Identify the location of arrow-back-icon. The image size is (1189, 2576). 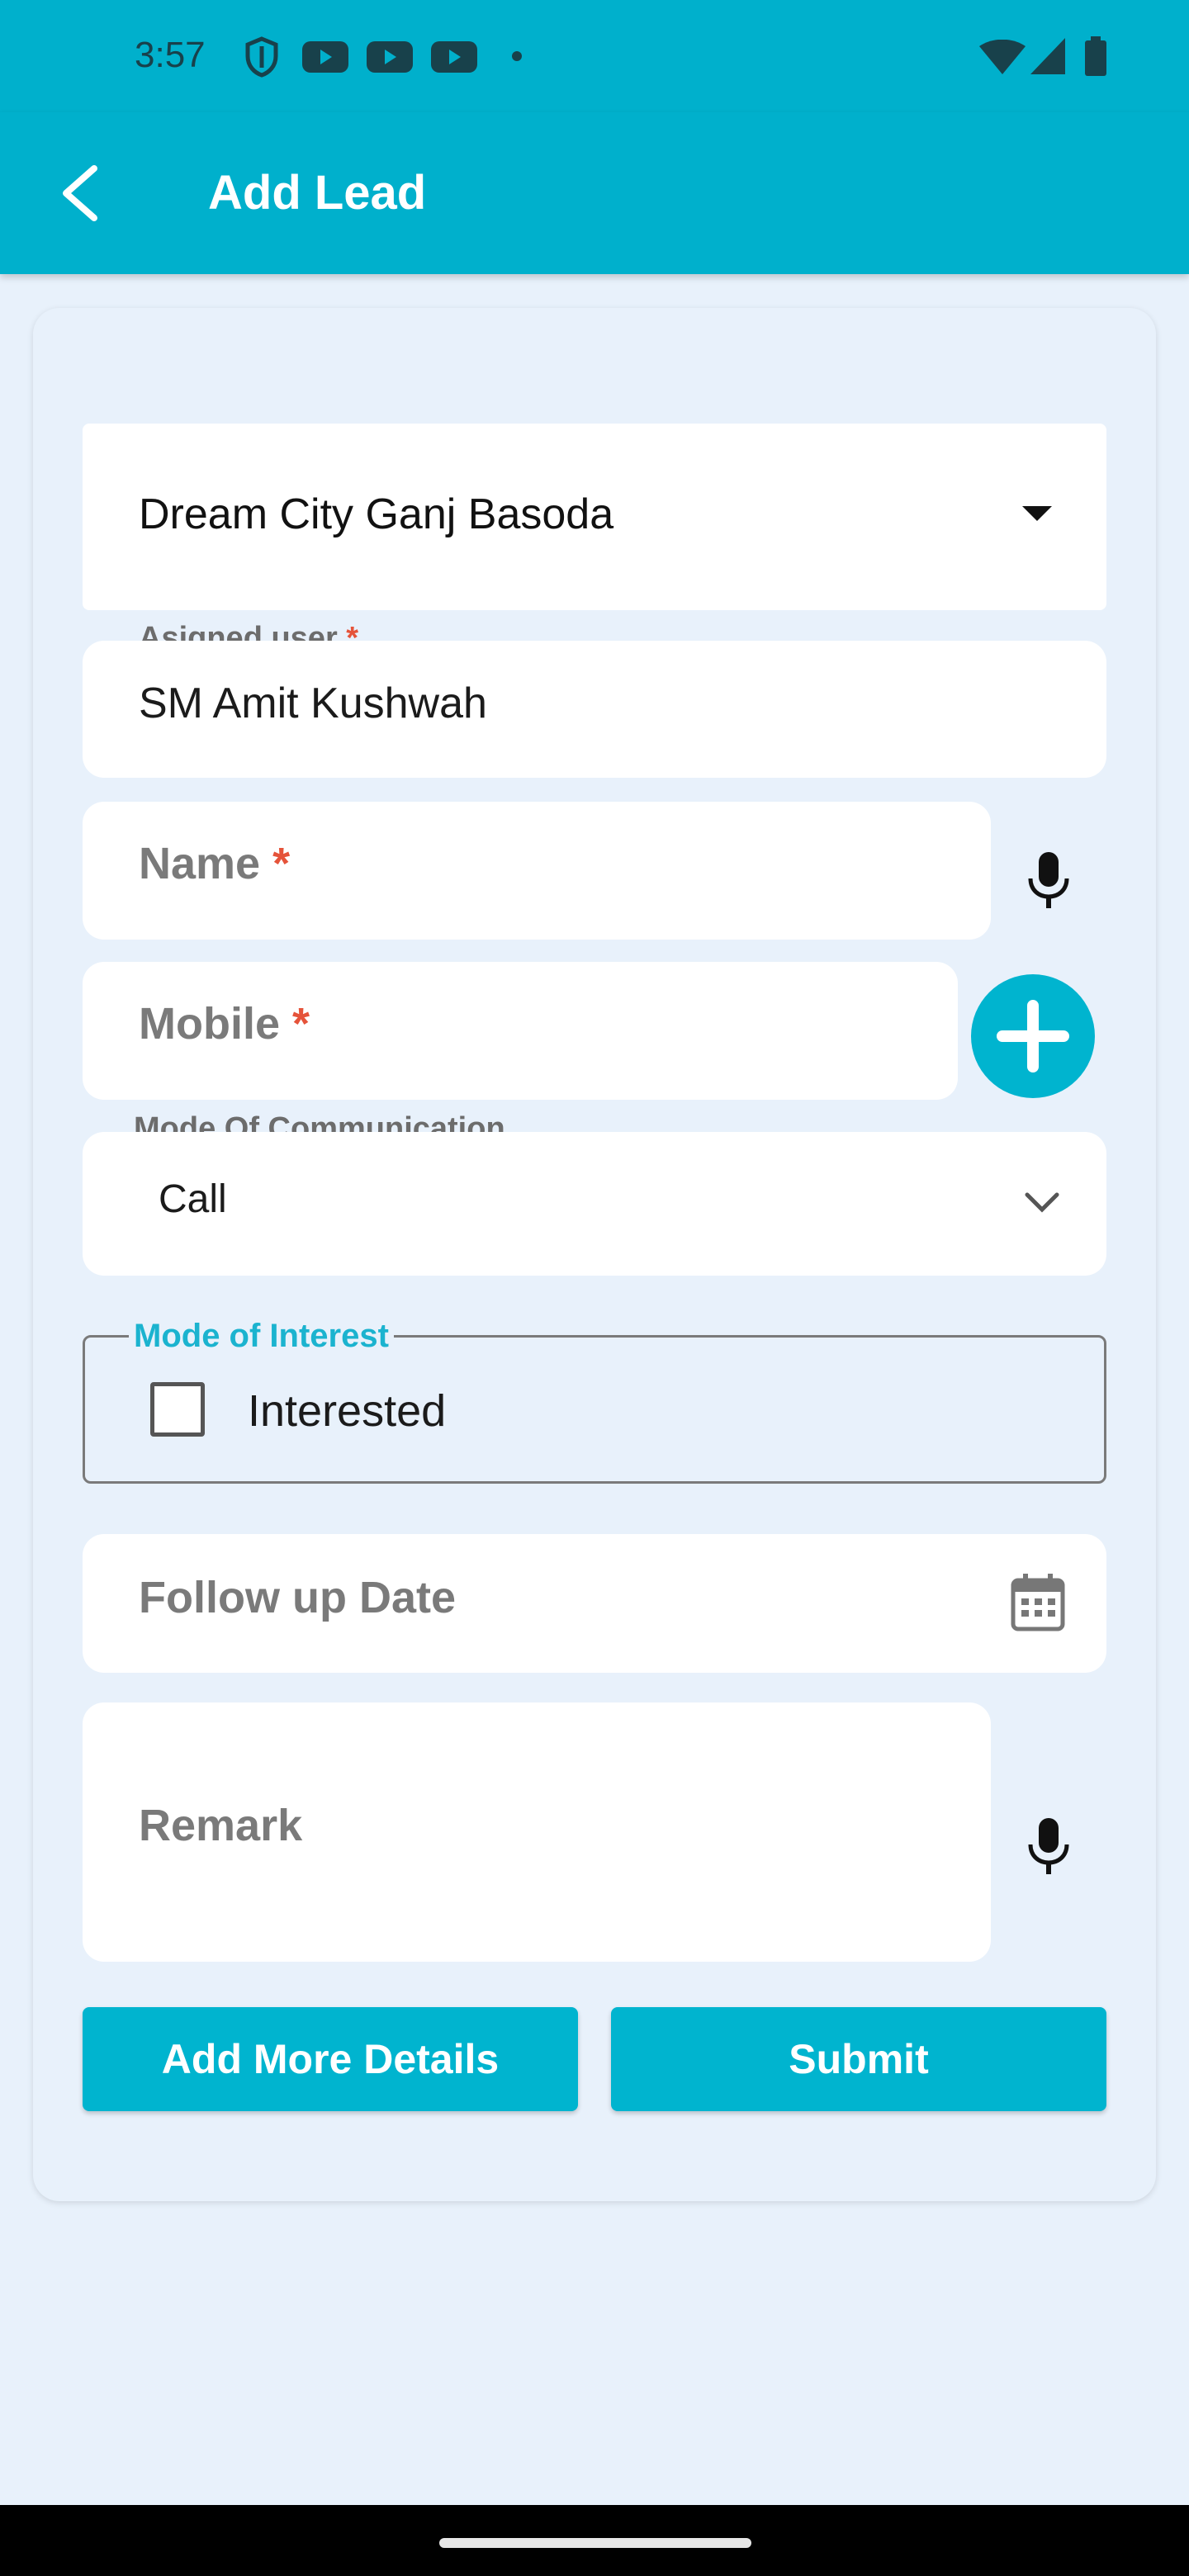
(82, 193).